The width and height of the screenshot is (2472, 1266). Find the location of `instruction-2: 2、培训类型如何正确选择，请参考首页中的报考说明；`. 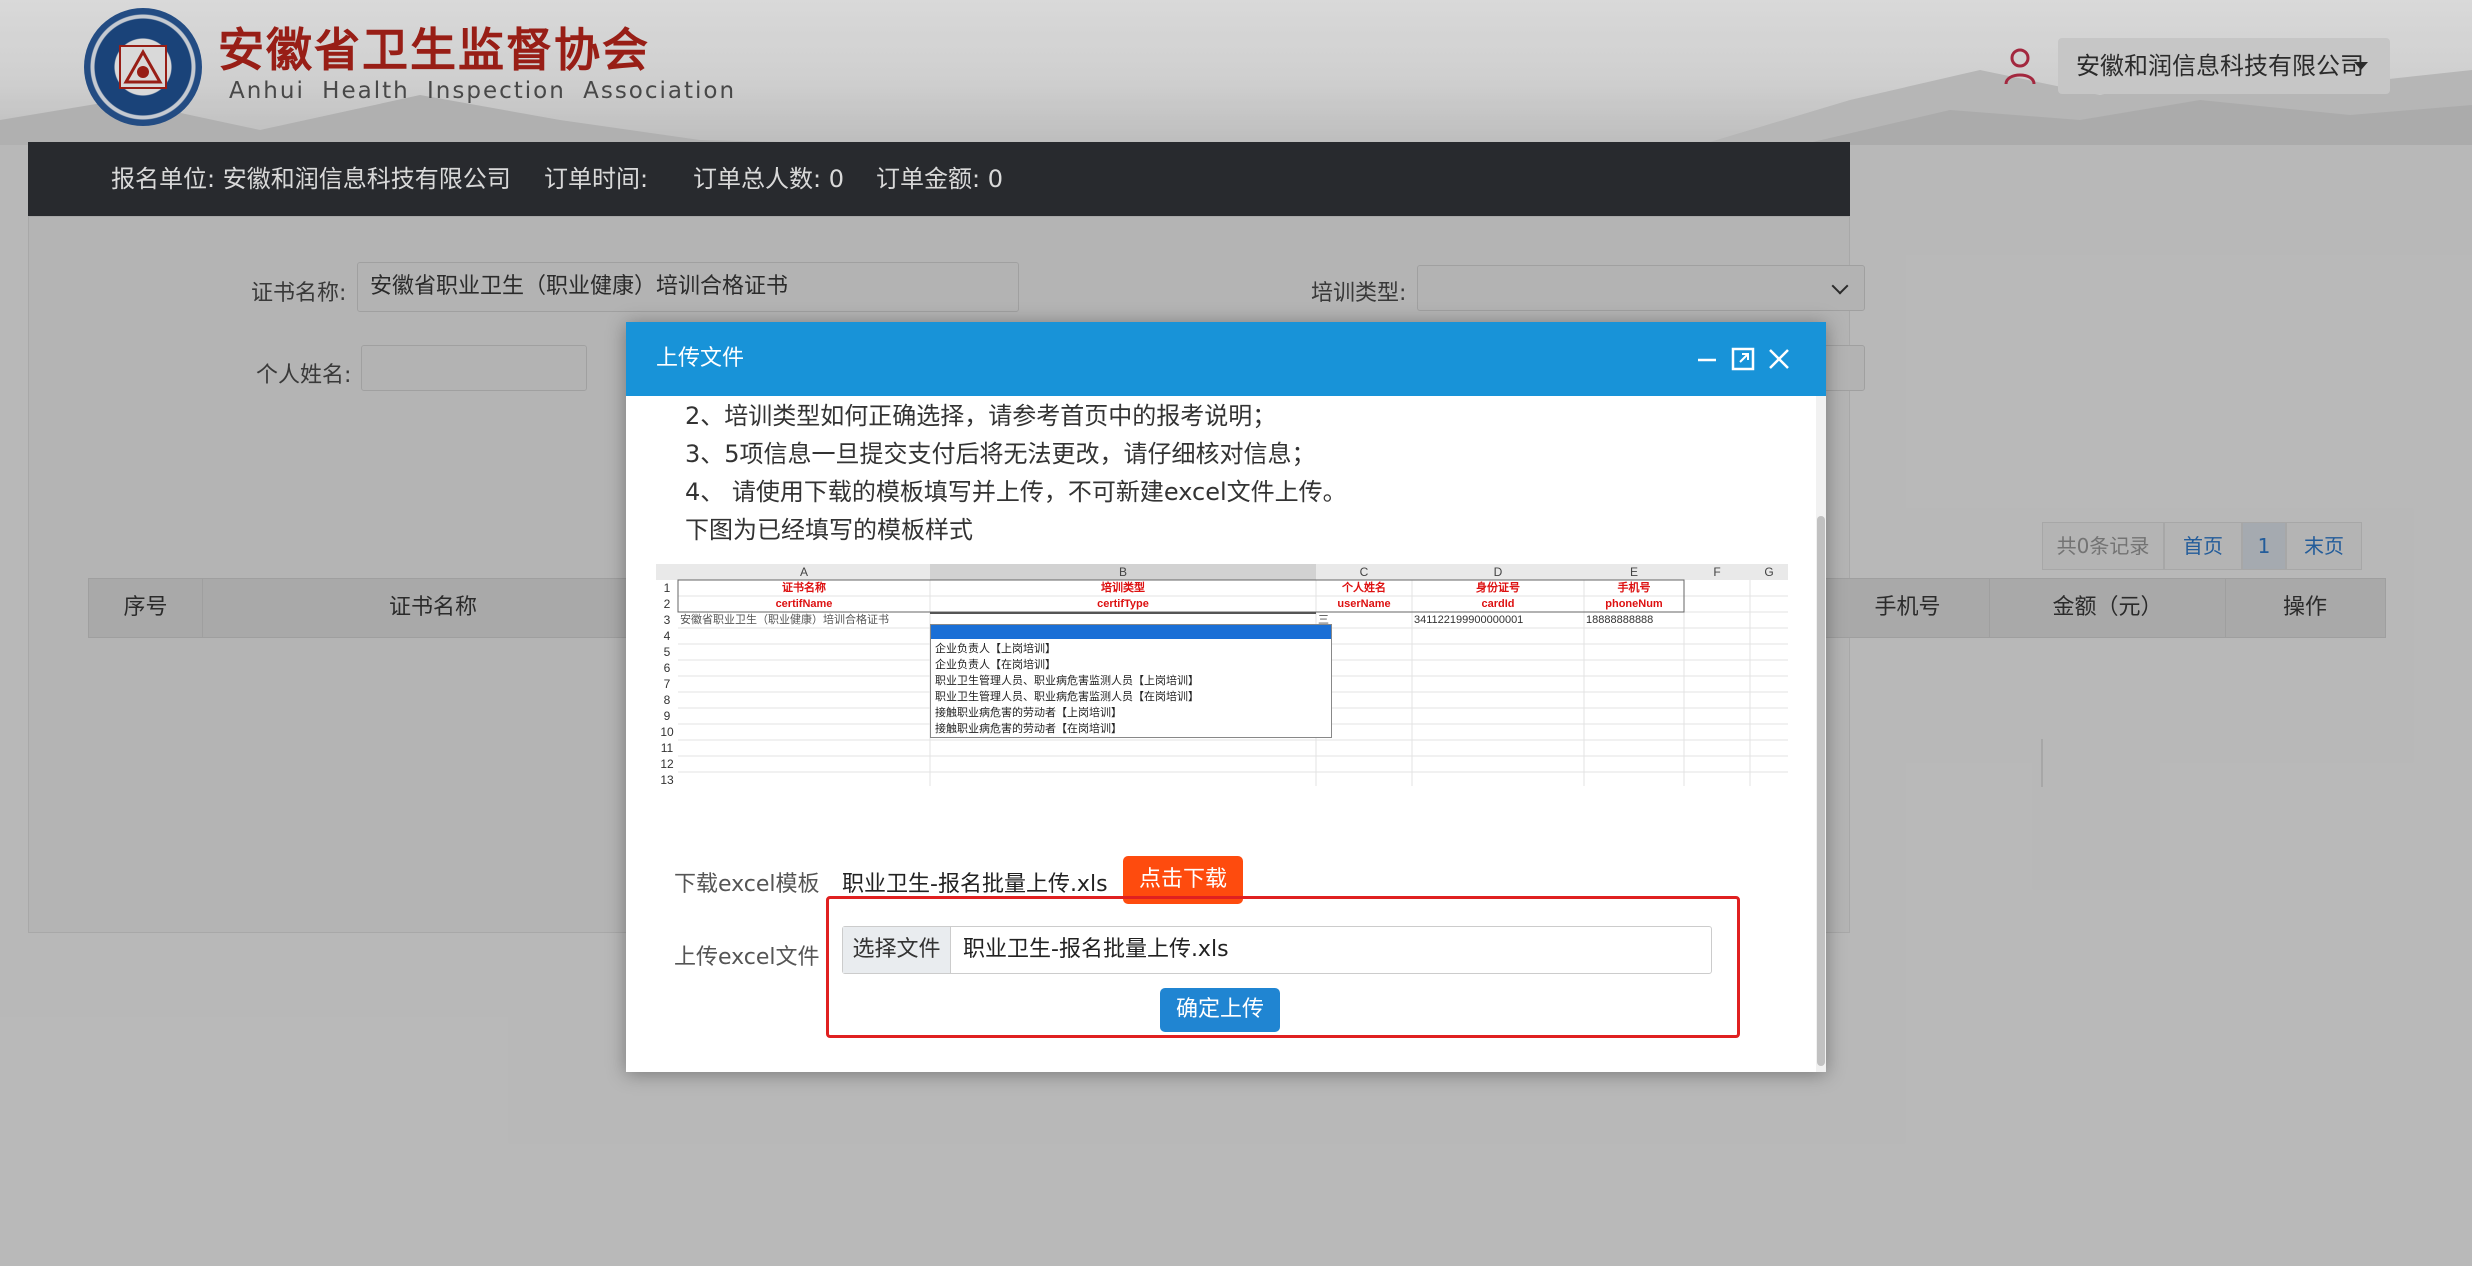

instruction-2: 2、培训类型如何正确选择，请参考首页中的报考说明； is located at coordinates (981, 416).